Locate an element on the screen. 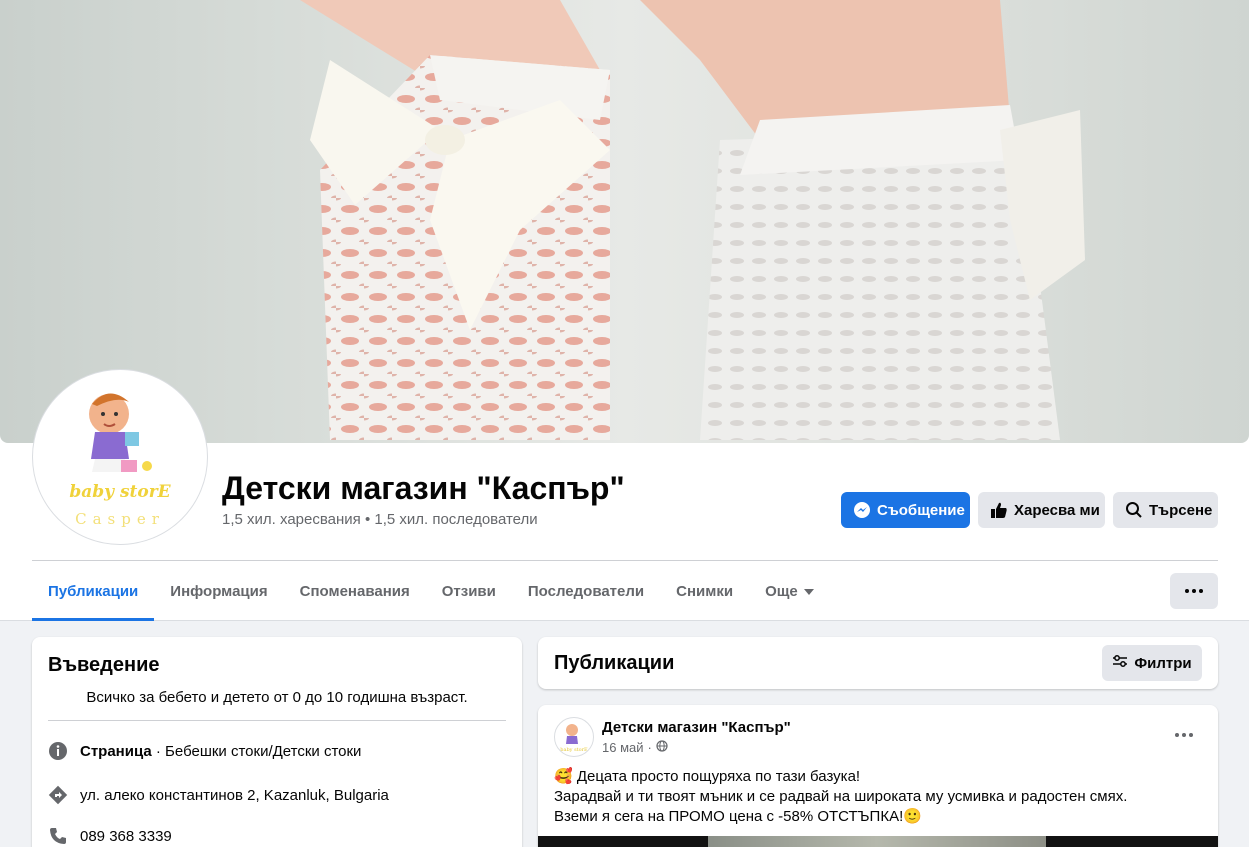 This screenshot has height=847, width=1249. tab-followers: Последователи is located at coordinates (586, 591).